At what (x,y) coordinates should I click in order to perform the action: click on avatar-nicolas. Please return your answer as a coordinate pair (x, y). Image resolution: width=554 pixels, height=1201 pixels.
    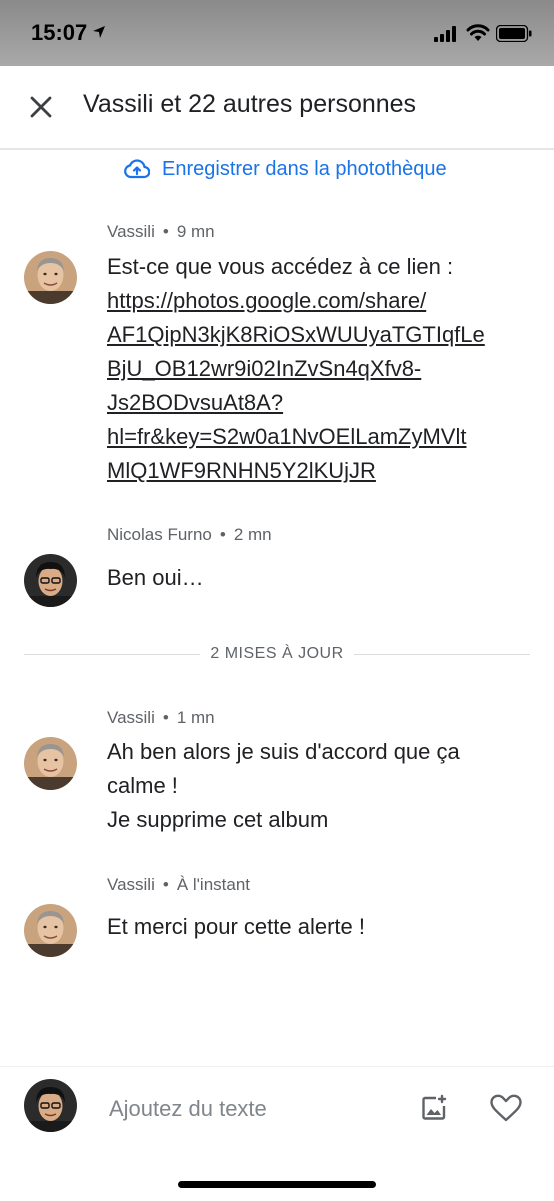
    Looking at the image, I should click on (50, 580).